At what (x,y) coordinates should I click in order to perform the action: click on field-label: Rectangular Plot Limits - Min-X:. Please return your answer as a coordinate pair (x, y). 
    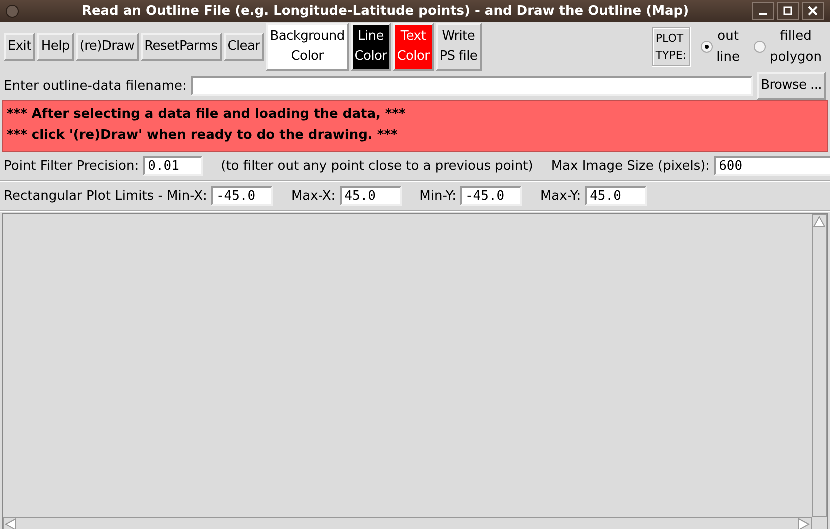
    Looking at the image, I should click on (106, 196).